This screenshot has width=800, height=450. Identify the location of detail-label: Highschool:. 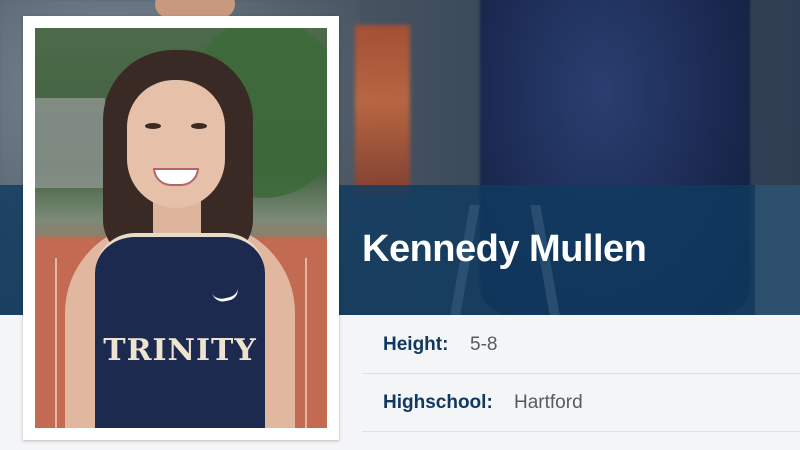
(438, 402).